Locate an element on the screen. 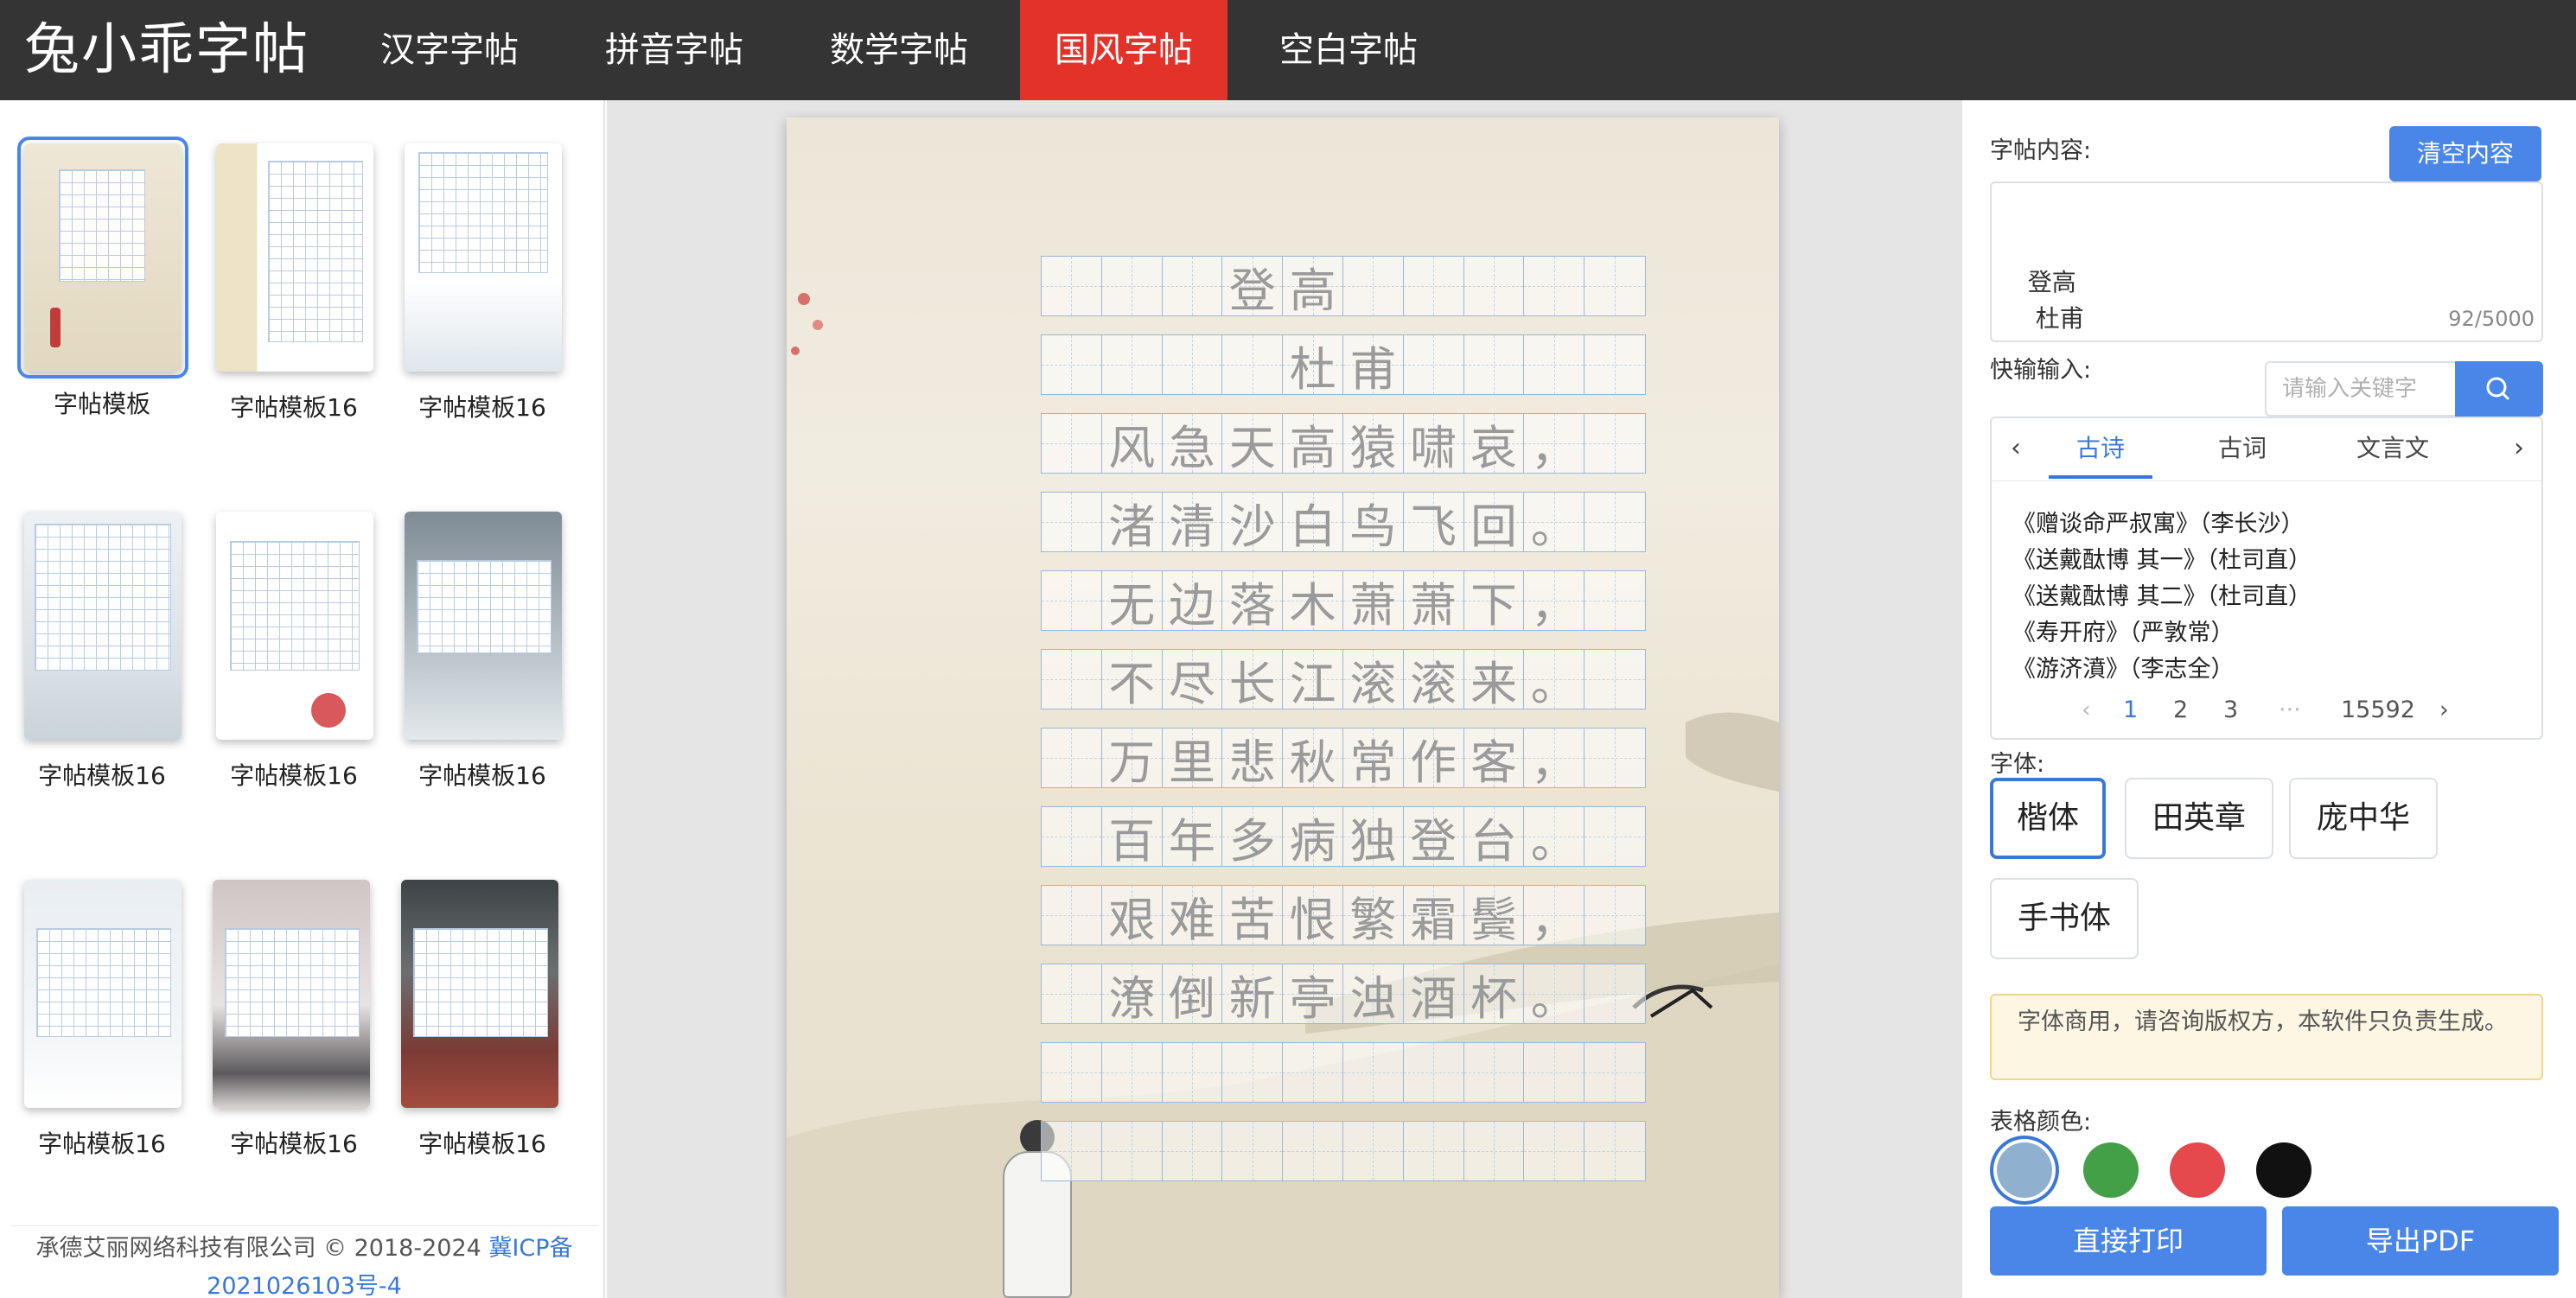  writing-cell: 登 is located at coordinates (1433, 838).